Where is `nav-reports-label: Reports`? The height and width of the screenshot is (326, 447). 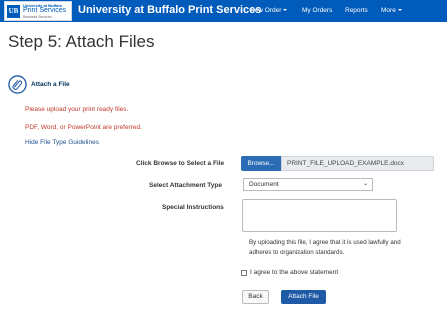
nav-reports-label: Reports is located at coordinates (356, 10).